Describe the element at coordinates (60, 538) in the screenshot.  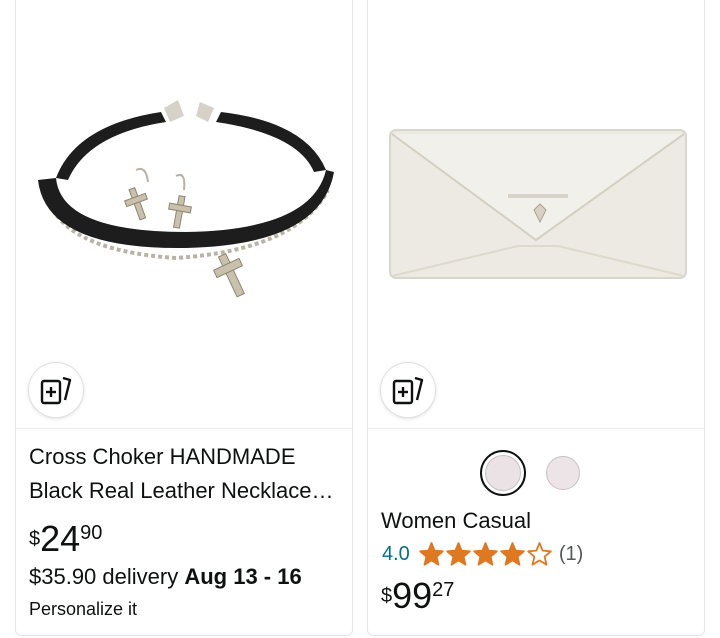
I see `price-whole: 24` at that location.